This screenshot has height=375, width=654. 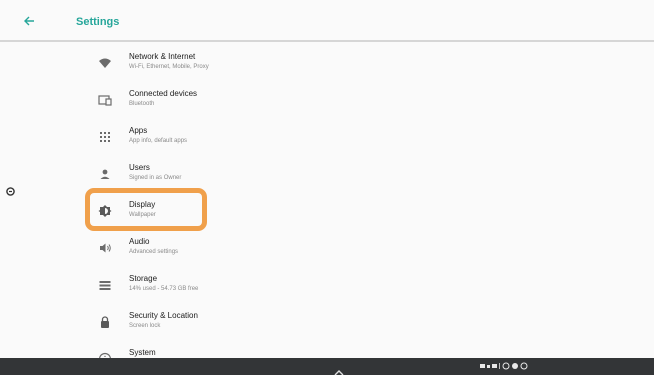 I want to click on settings-item-title: Apps, so click(x=138, y=130).